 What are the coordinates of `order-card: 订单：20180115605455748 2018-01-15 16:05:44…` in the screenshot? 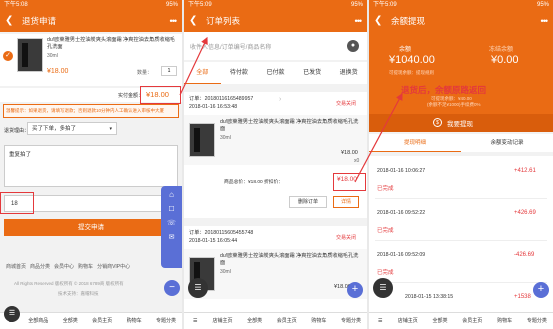 It's located at (275, 271).